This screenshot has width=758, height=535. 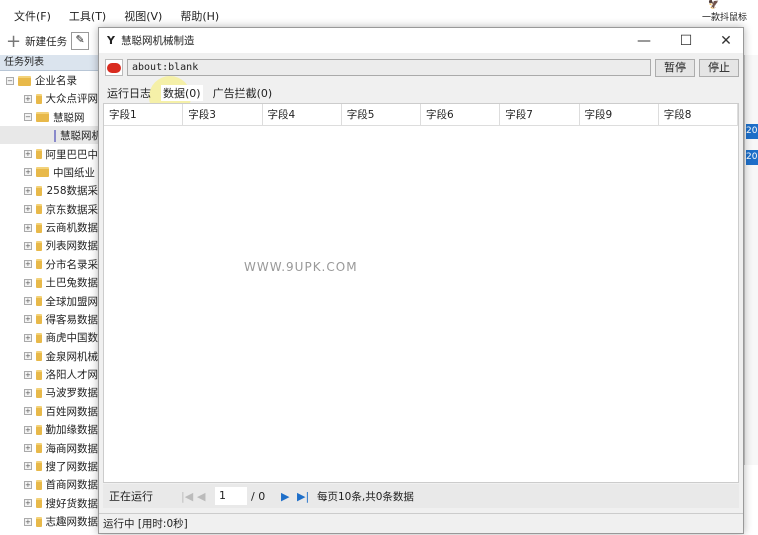 What do you see at coordinates (206, 496) in the screenshot?
I see `prev-page-icon: ◀` at bounding box center [206, 496].